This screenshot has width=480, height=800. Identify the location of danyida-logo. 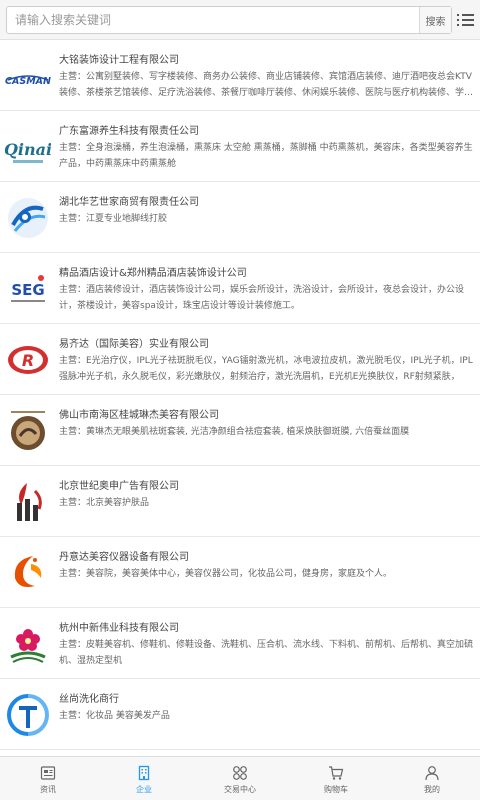
(28, 573).